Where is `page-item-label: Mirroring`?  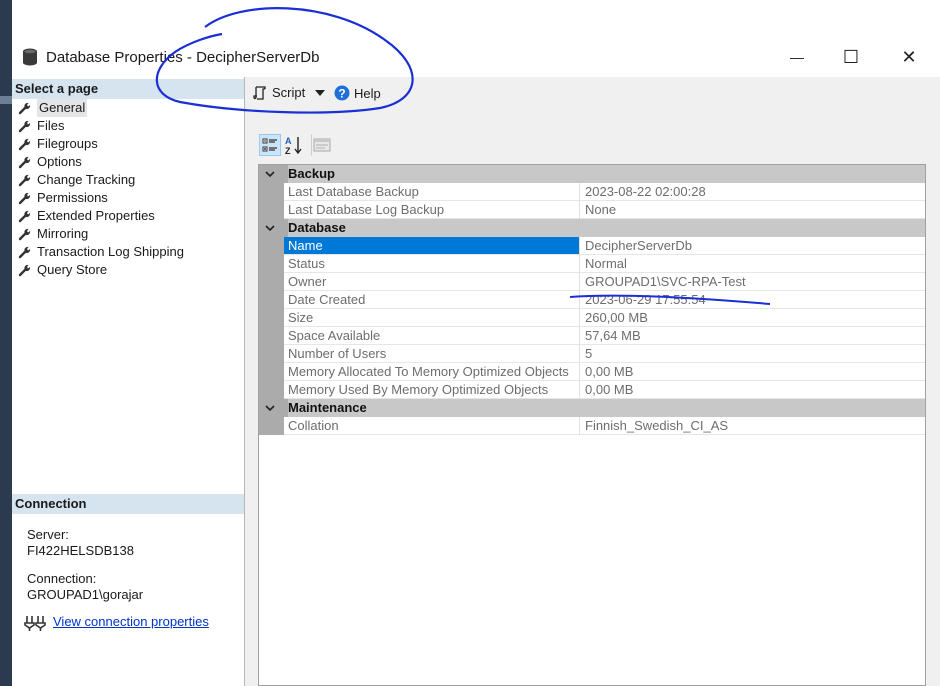
page-item-label: Mirroring is located at coordinates (63, 233).